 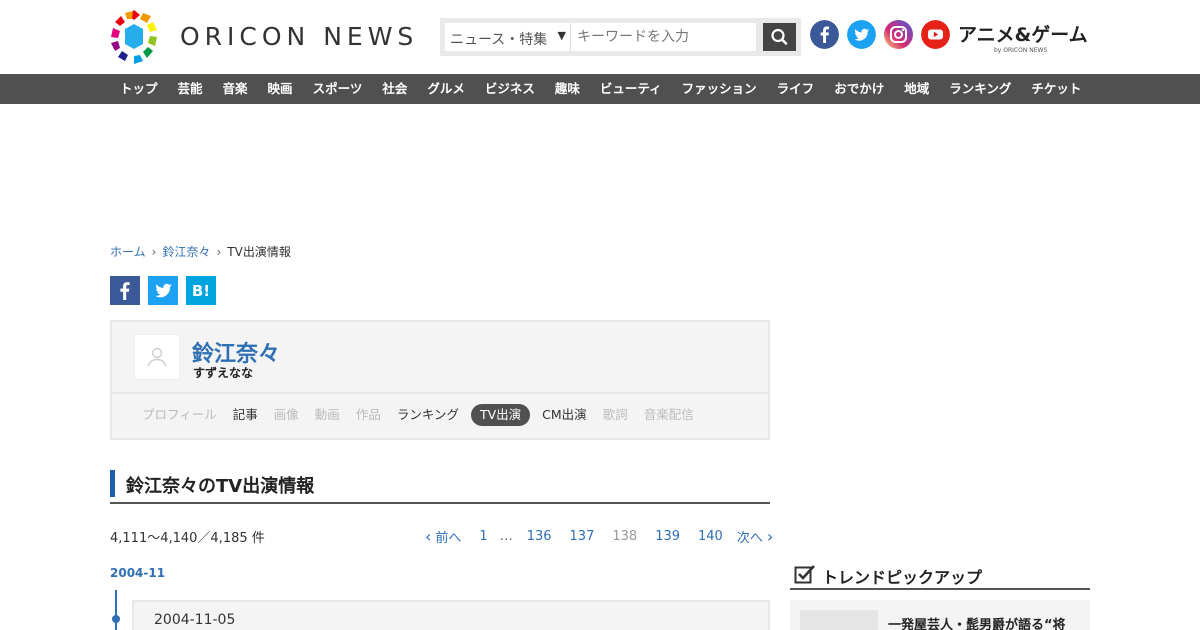 I want to click on anime-game-logo-sub: by ORICON NEWS, so click(x=1021, y=50).